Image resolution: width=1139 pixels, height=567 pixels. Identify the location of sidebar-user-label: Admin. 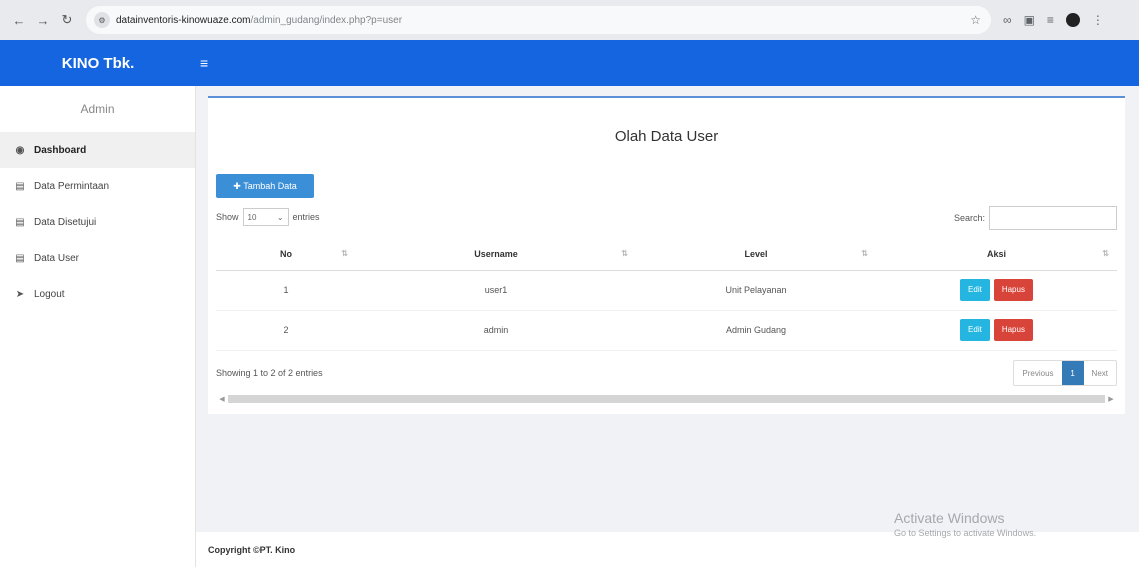
(97, 109).